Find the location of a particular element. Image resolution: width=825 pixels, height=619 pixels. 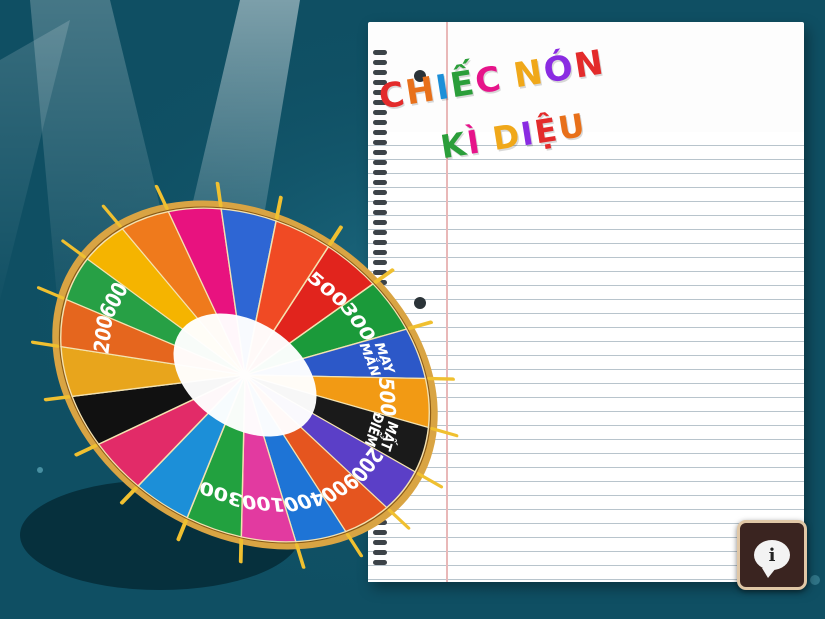

info-button: i is located at coordinates (772, 555).